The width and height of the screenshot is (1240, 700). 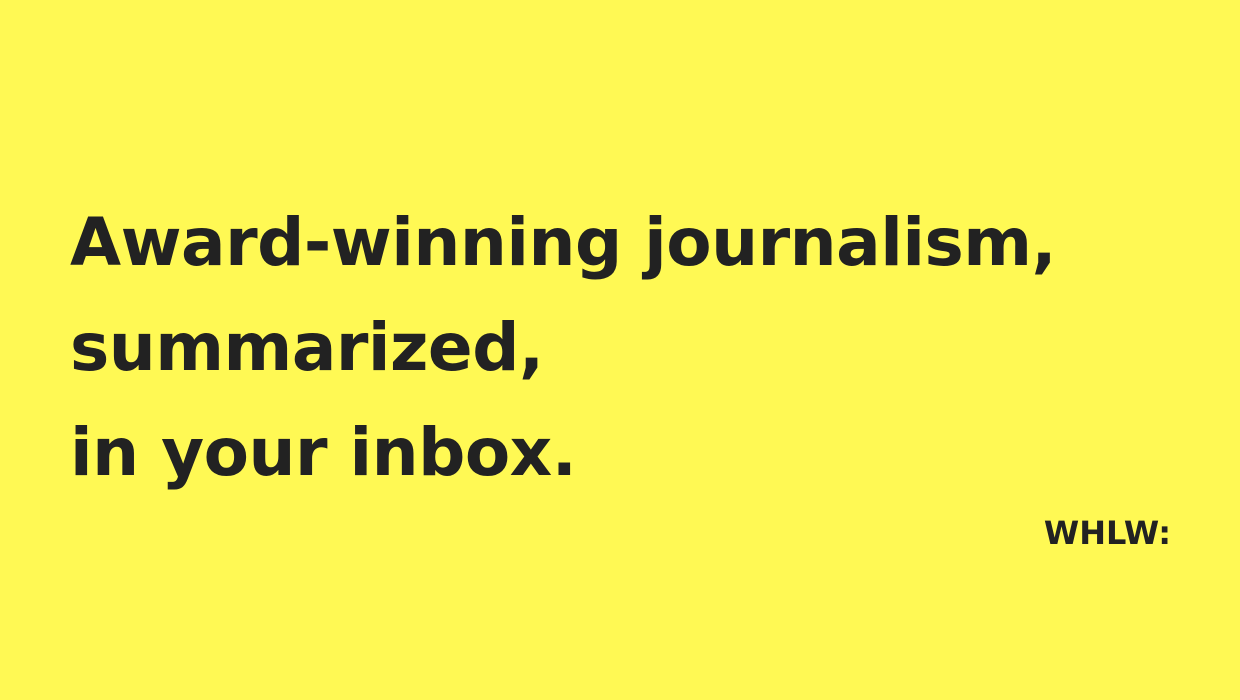 What do you see at coordinates (307, 347) in the screenshot?
I see `headline-line-2: summarized,` at bounding box center [307, 347].